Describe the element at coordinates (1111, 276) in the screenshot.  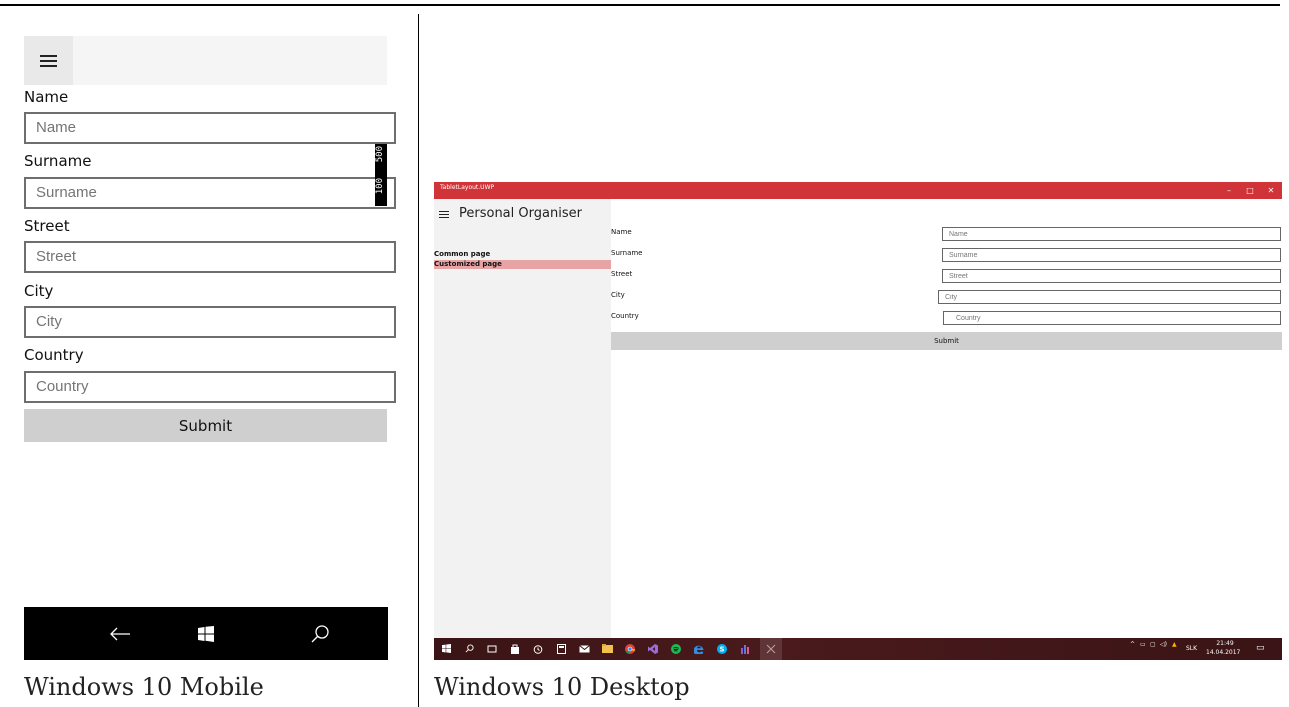
I see `desktop-street-input` at that location.